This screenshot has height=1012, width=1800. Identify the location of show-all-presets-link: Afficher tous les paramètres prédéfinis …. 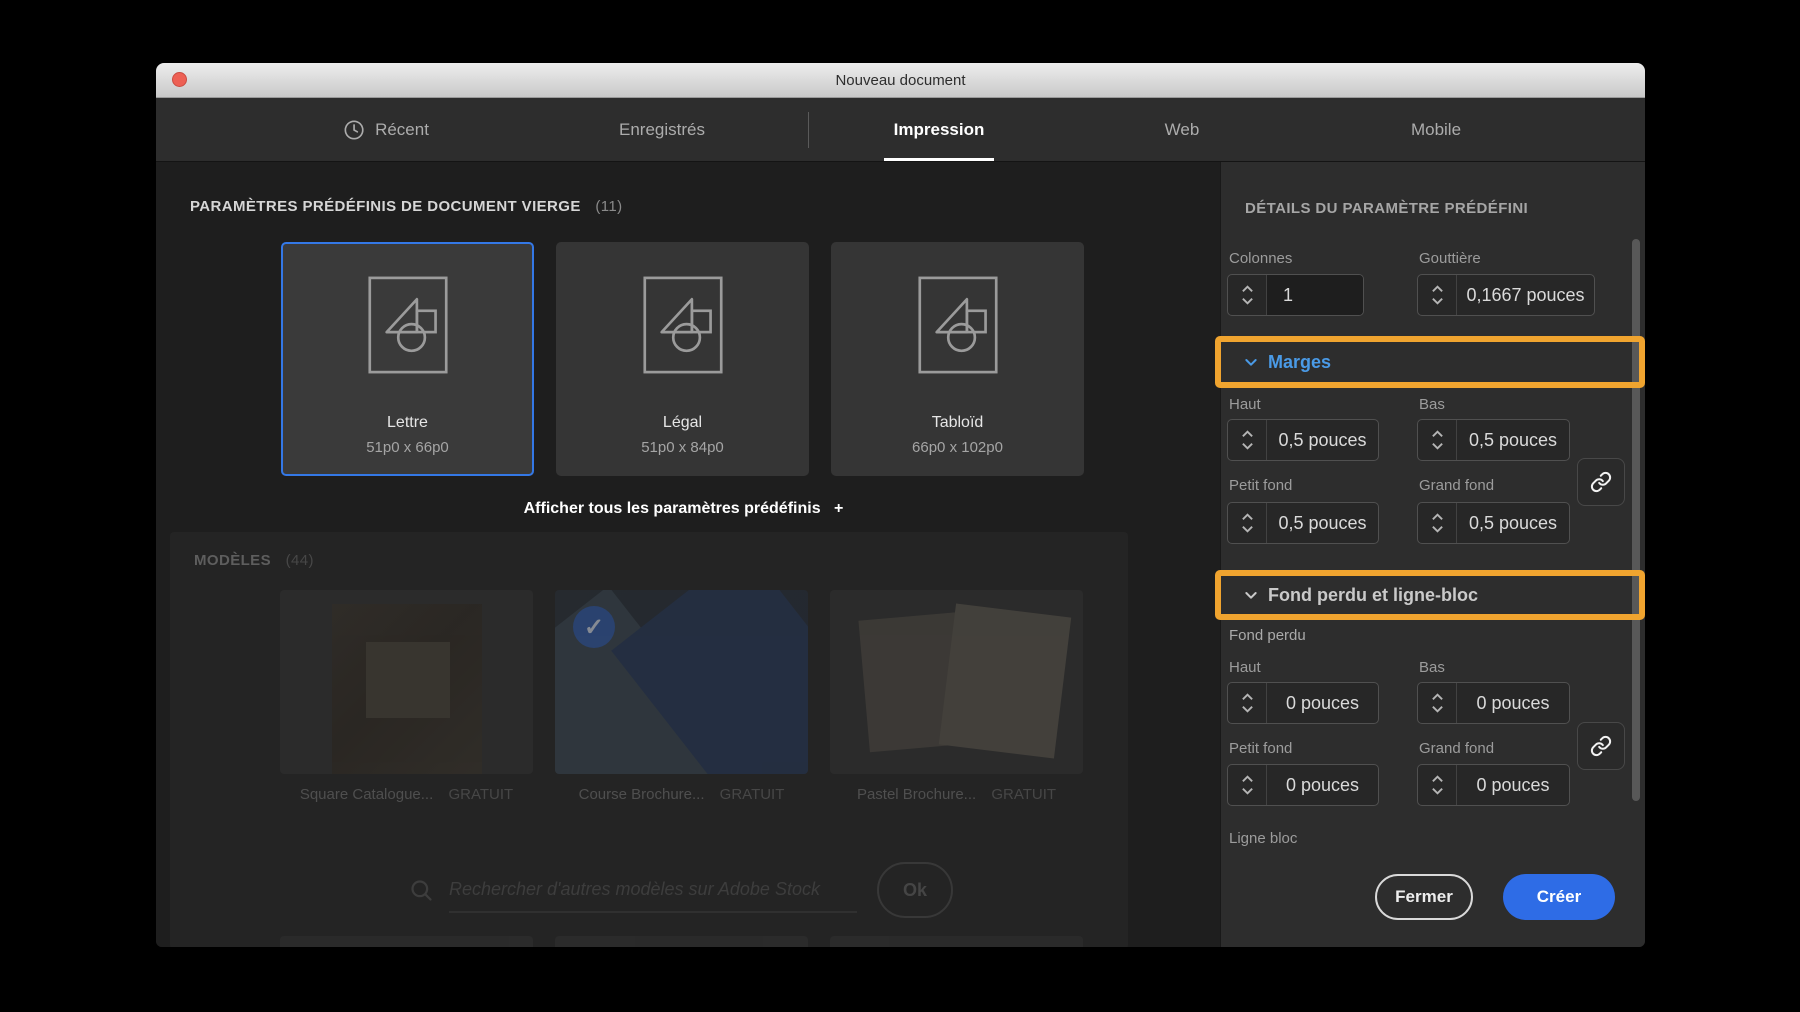
(683, 509).